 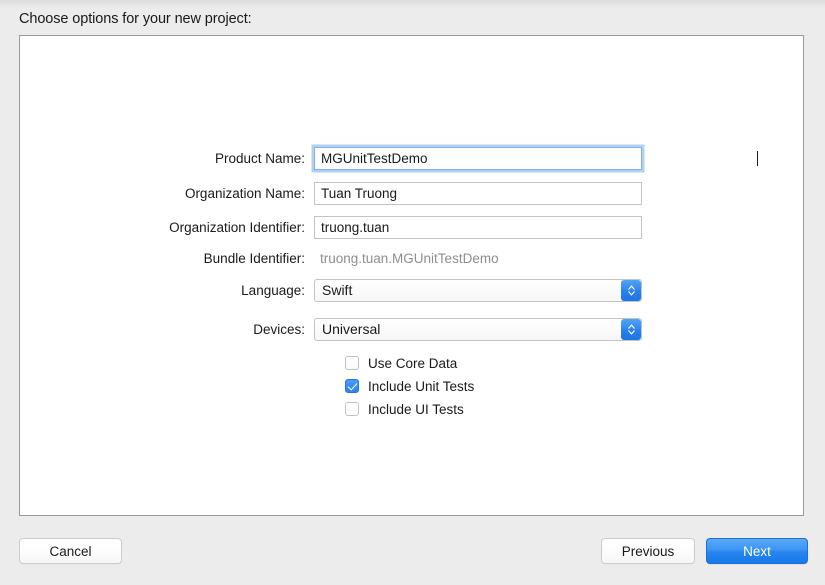 What do you see at coordinates (478, 193) in the screenshot?
I see `organization-name-input` at bounding box center [478, 193].